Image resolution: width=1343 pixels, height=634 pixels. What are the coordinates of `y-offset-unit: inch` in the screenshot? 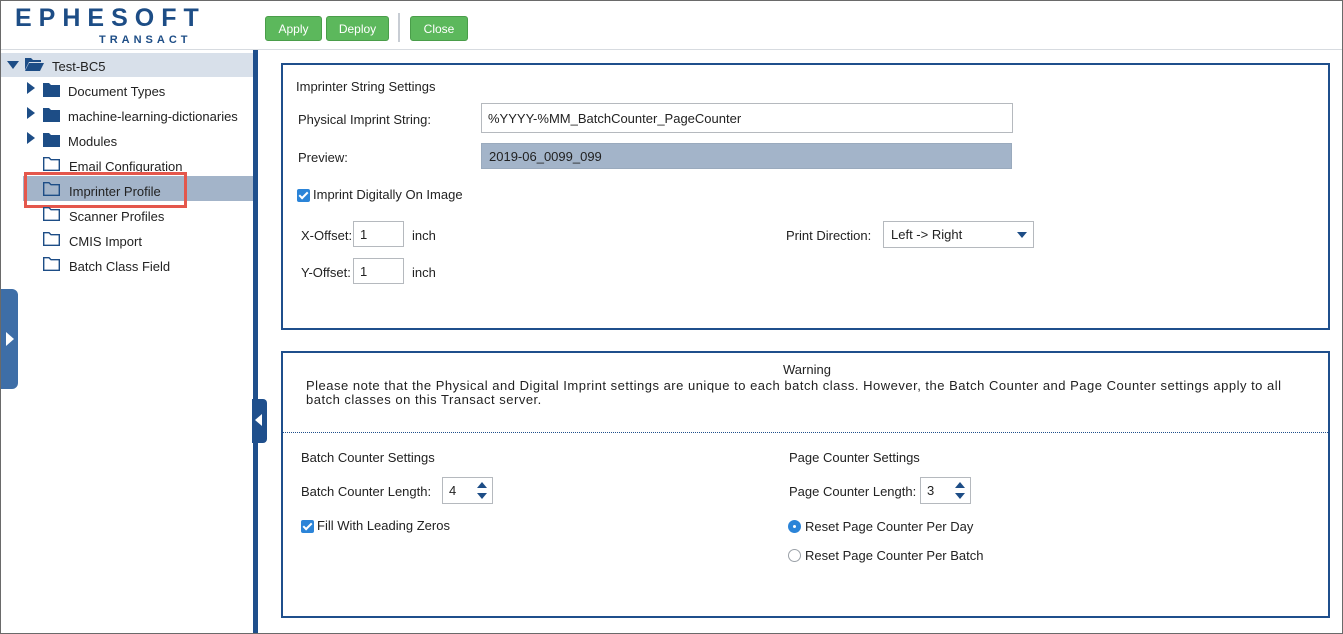 It's located at (424, 272).